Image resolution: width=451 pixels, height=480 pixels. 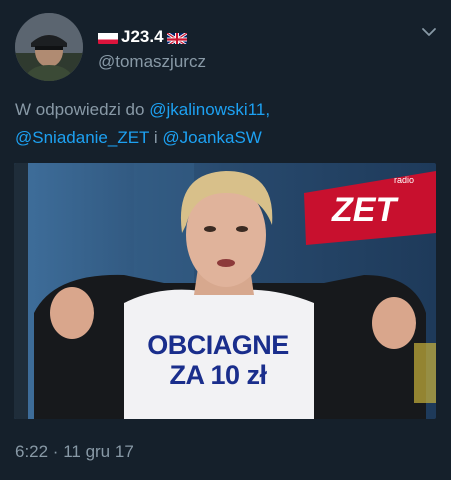 What do you see at coordinates (152, 62) in the screenshot?
I see `user-handle: @tomaszjurcz` at bounding box center [152, 62].